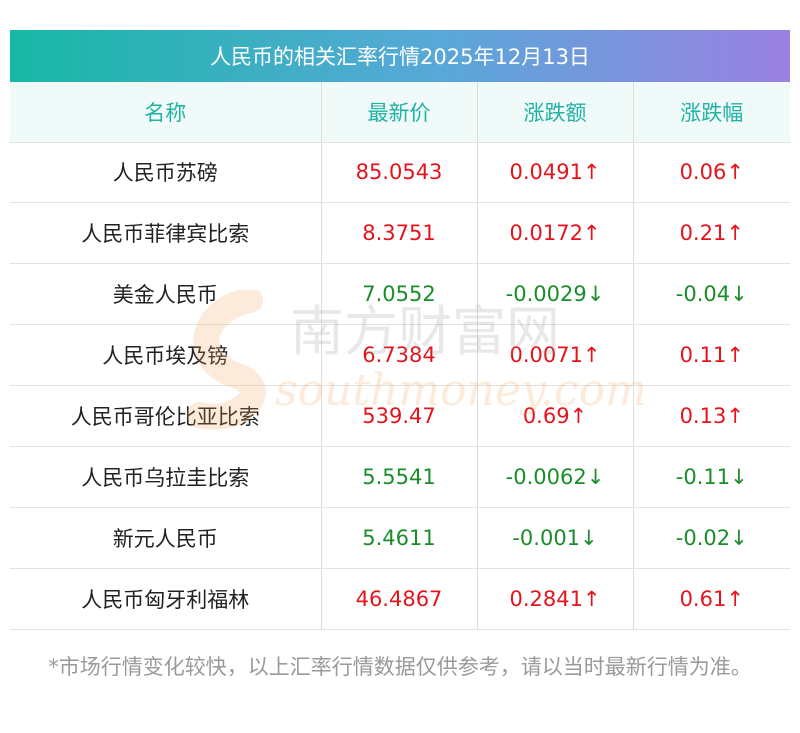 The height and width of the screenshot is (733, 800). What do you see at coordinates (555, 294) in the screenshot?
I see `cell-change: -0.0029↓` at bounding box center [555, 294].